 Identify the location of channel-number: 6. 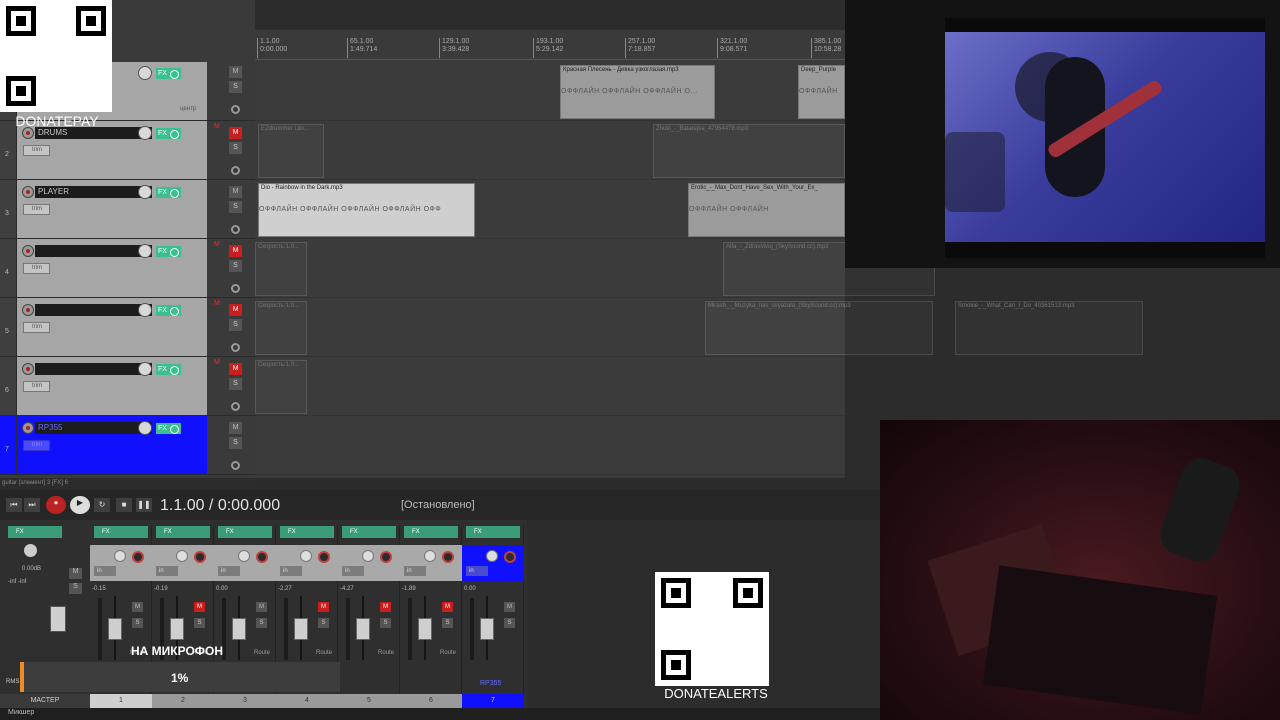
(431, 701).